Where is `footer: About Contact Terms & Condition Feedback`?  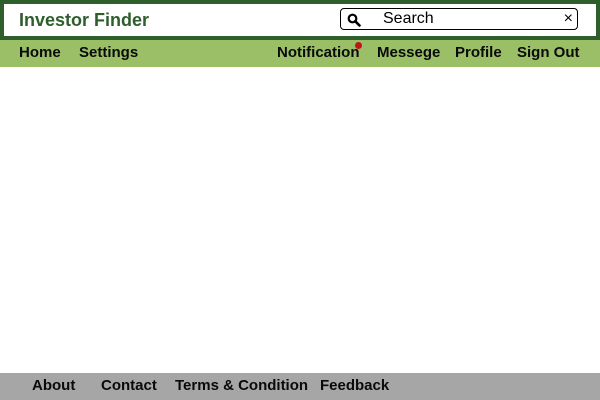
footer: About Contact Terms & Condition Feedback is located at coordinates (300, 386).